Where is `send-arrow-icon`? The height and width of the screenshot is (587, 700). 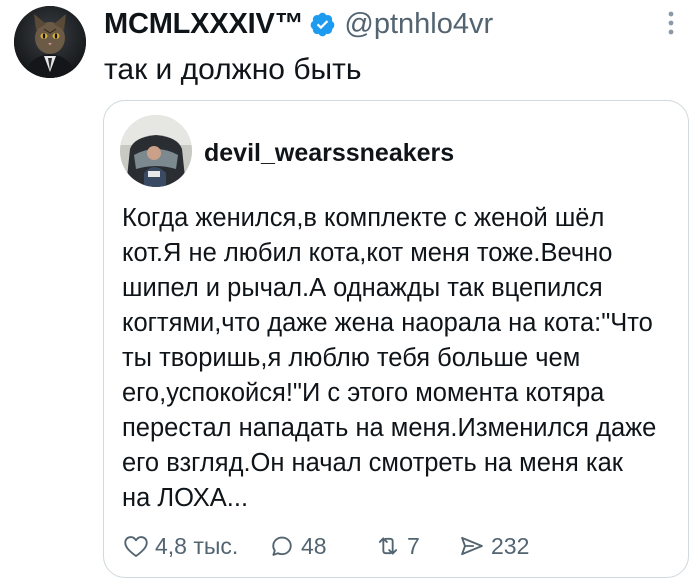
send-arrow-icon is located at coordinates (472, 546).